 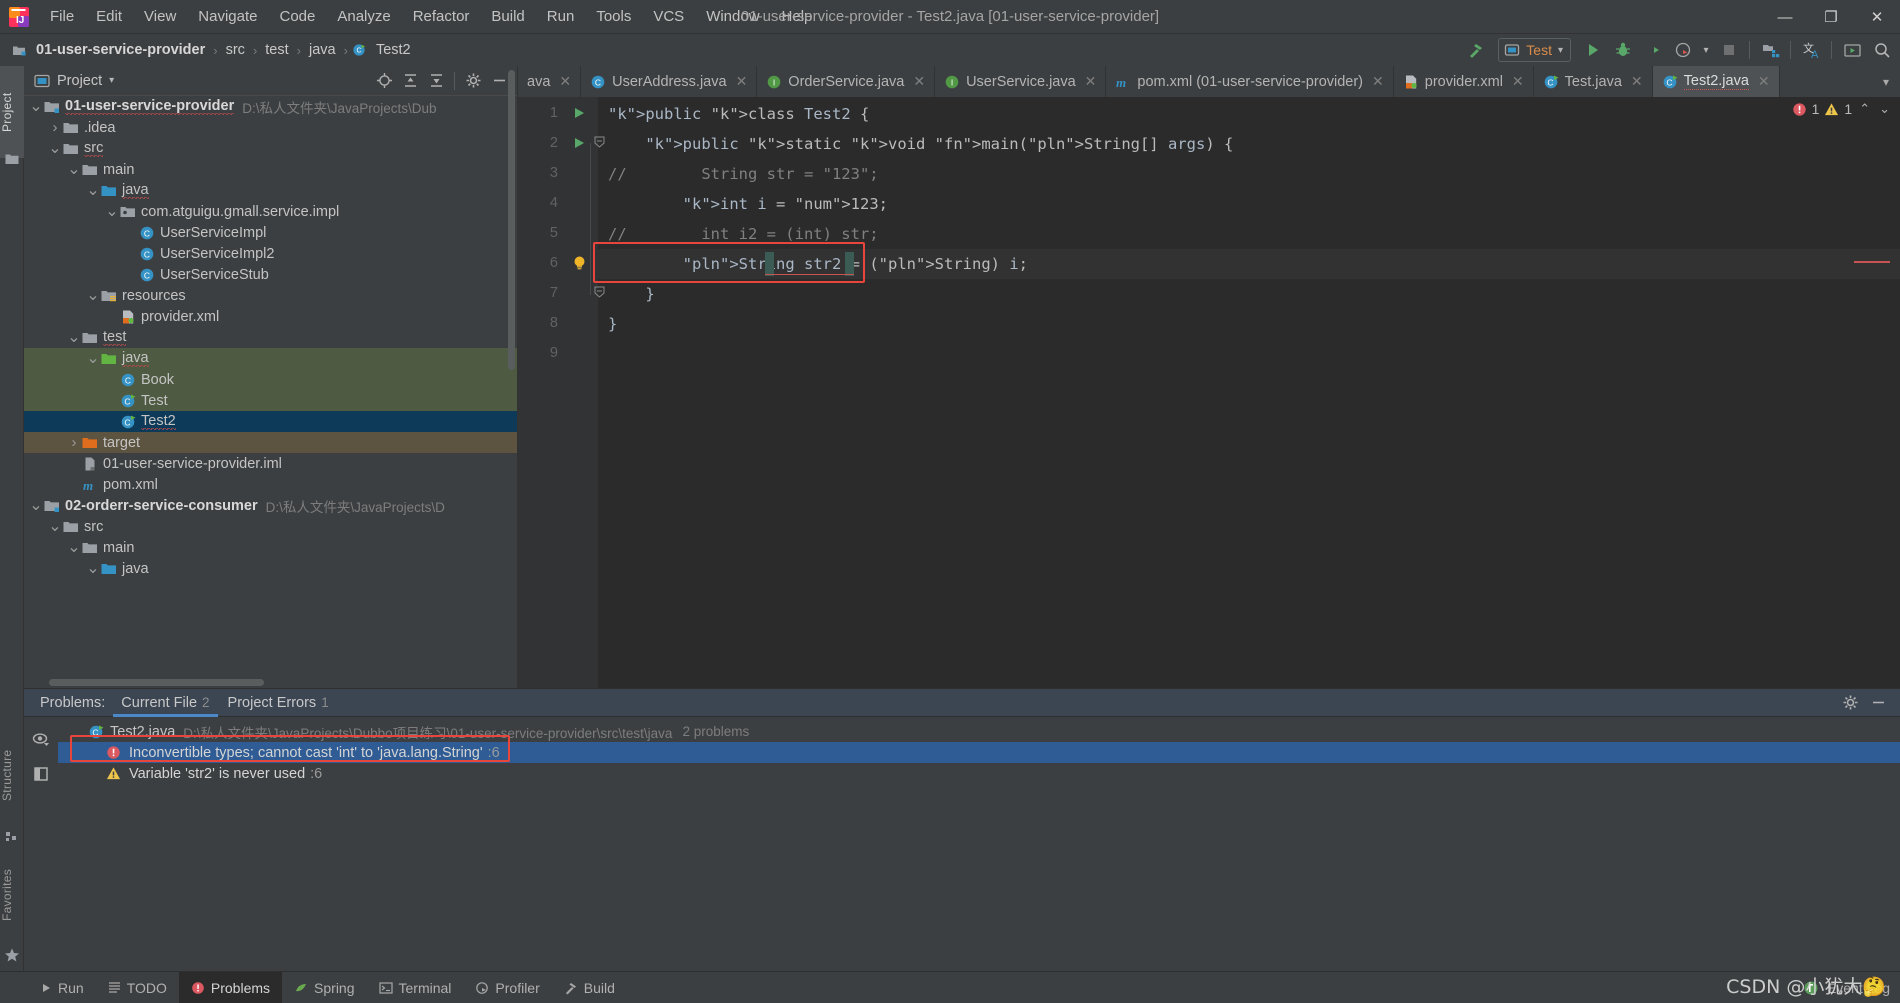 I want to click on problem-row: Variable 'str2' is never used:6, so click(x=979, y=773).